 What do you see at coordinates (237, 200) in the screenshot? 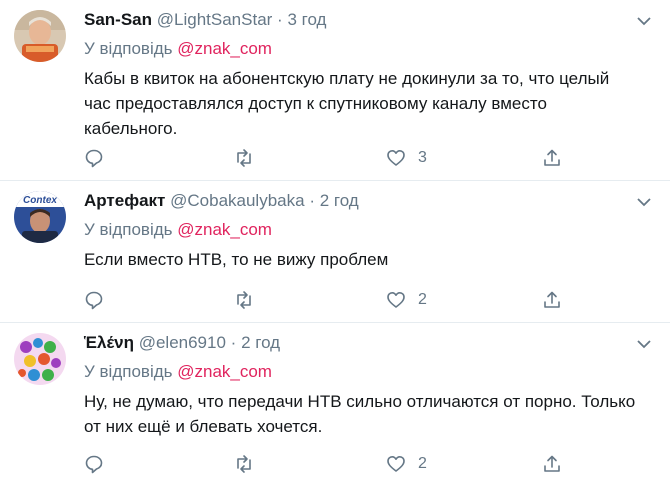
I see `user-handle: @Cobakaulybaka` at bounding box center [237, 200].